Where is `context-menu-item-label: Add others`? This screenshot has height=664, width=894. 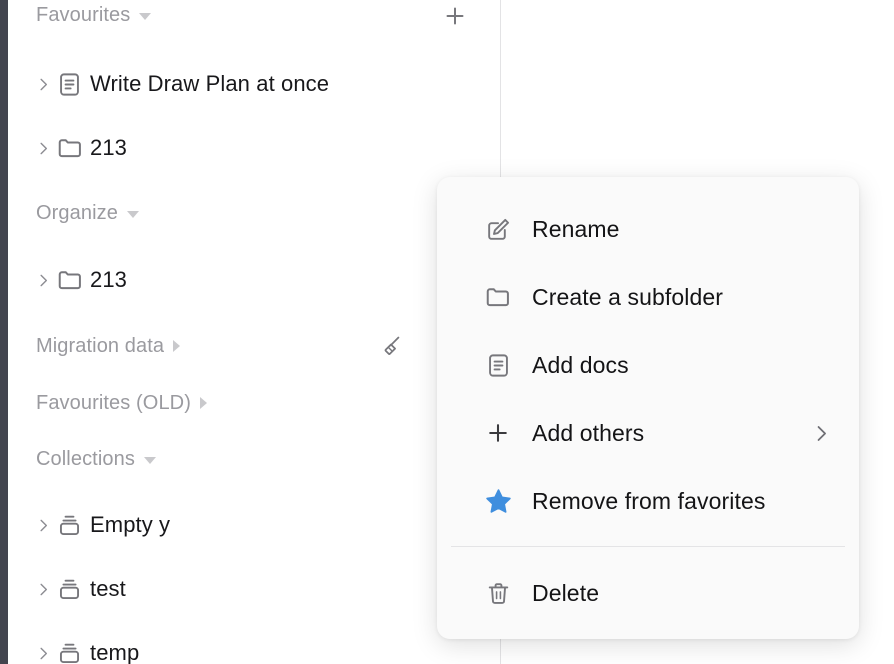
context-menu-item-label: Add others is located at coordinates (588, 432).